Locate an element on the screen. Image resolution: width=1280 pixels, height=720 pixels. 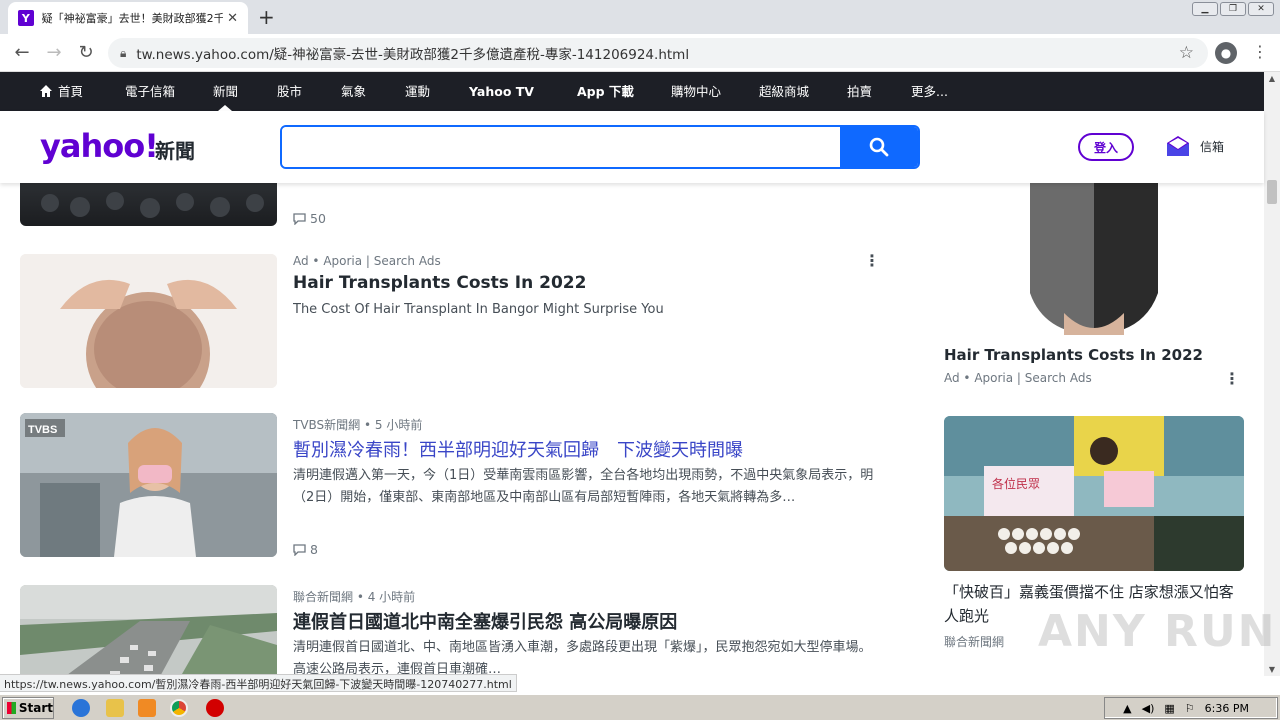
nav-item-weather: 氣象 is located at coordinates (353, 91).